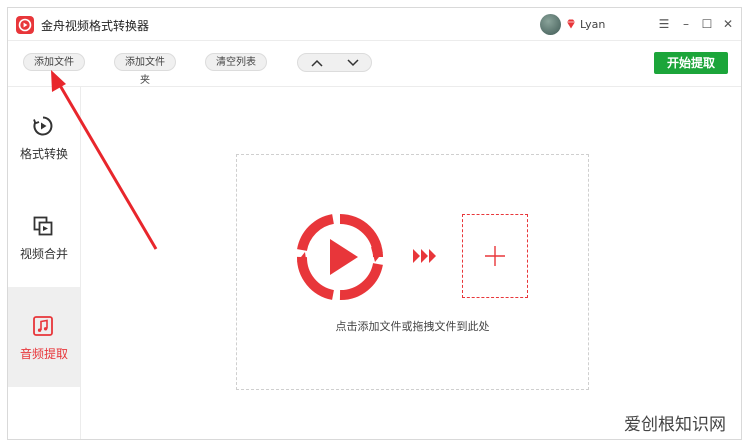 Image resolution: width=750 pixels, height=443 pixels. Describe the element at coordinates (43, 354) in the screenshot. I see `sidebar-item-label: 音频提取` at that location.